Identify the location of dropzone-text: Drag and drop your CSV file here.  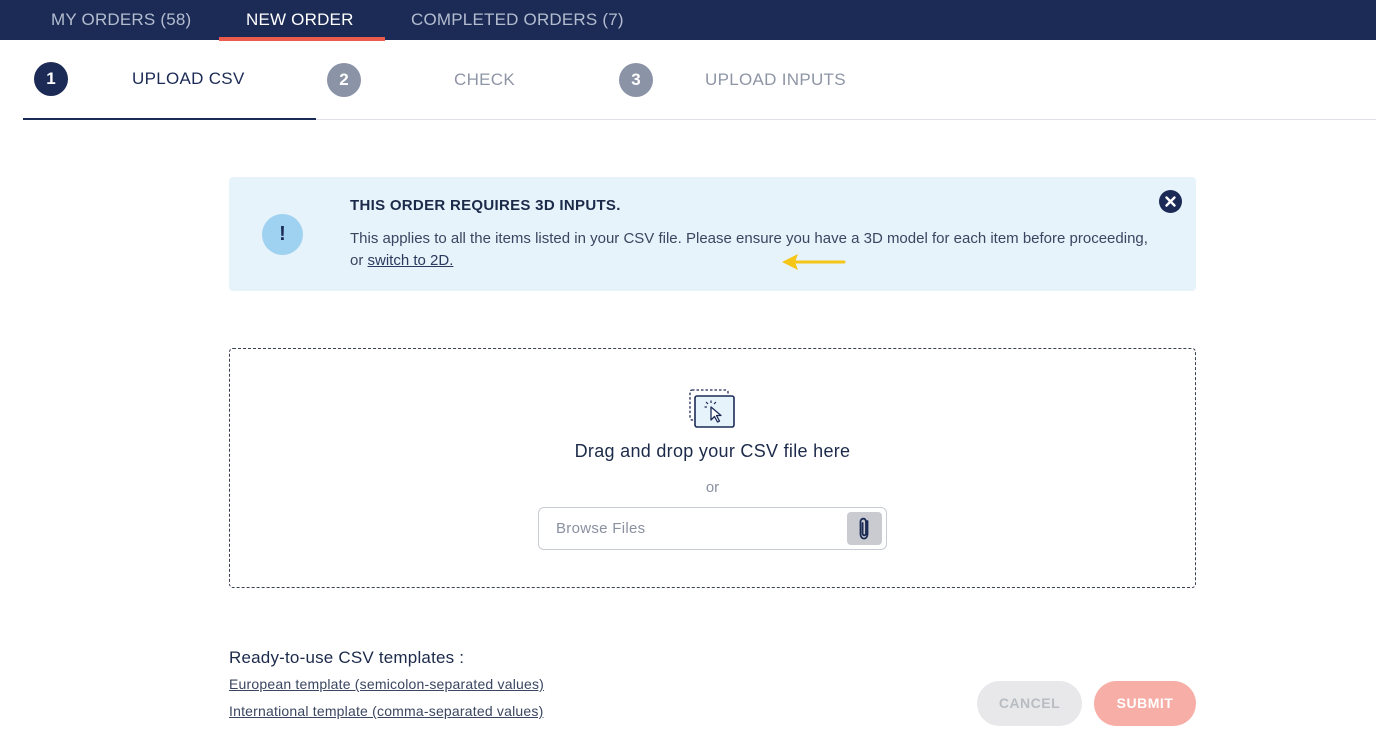
(712, 451).